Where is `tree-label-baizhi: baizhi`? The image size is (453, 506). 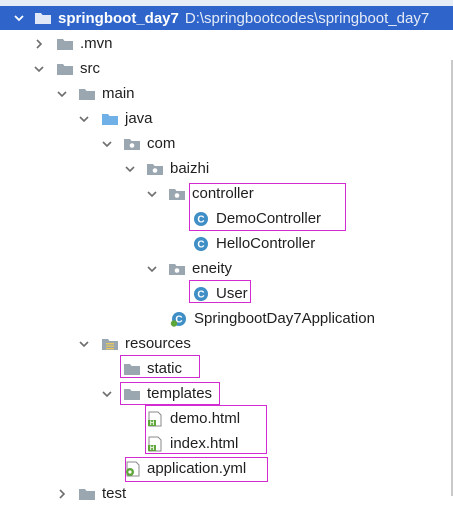
tree-label-baizhi: baizhi is located at coordinates (190, 168).